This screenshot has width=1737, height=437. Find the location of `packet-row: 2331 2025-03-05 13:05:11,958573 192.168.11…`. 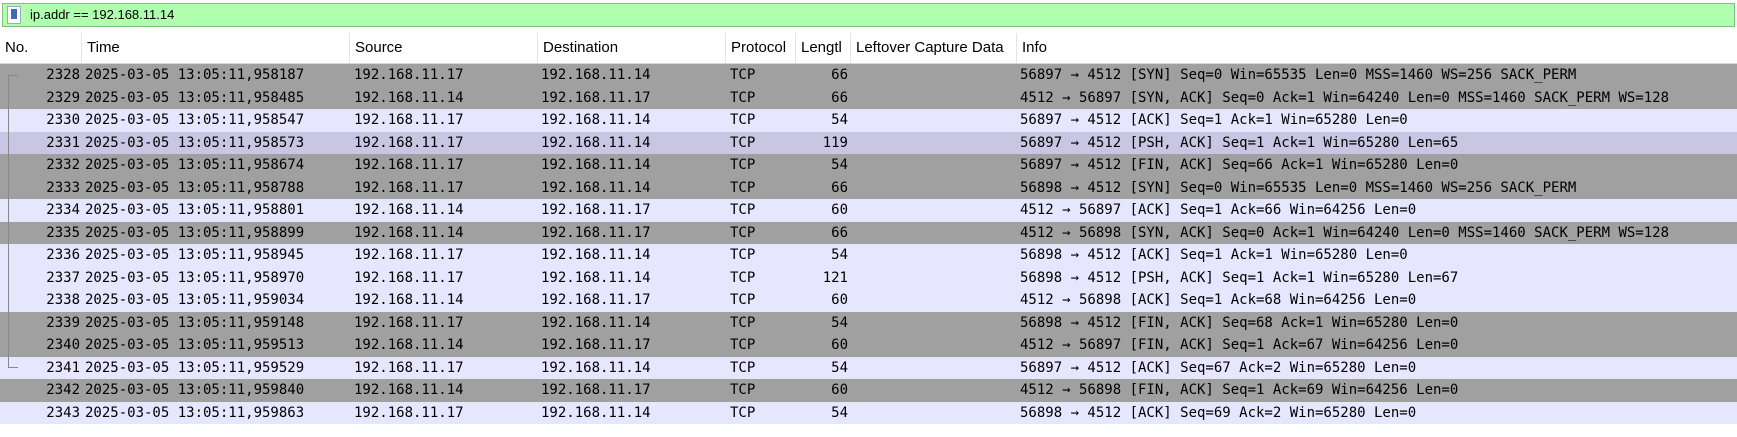

packet-row: 2331 2025-03-05 13:05:11,958573 192.168.11… is located at coordinates (868, 142).